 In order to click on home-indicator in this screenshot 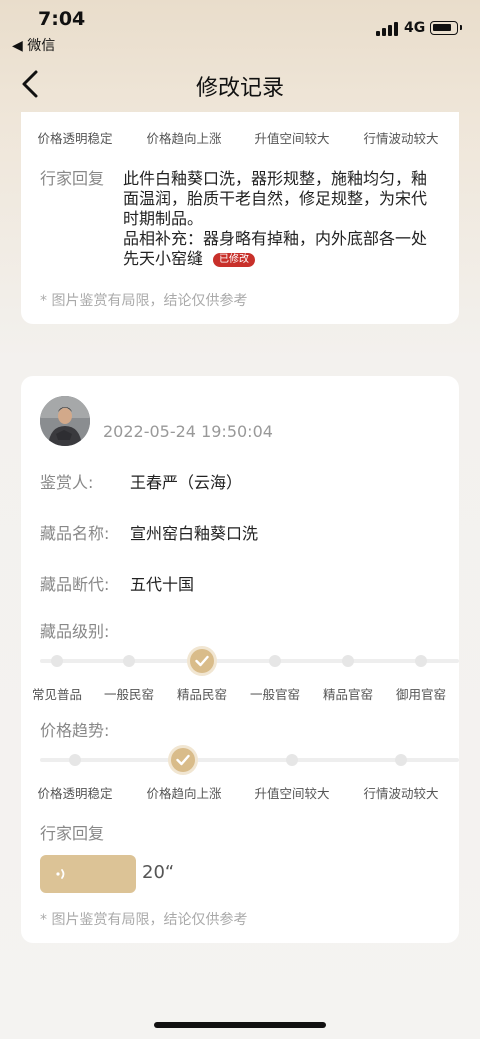, I will do `click(240, 1025)`.